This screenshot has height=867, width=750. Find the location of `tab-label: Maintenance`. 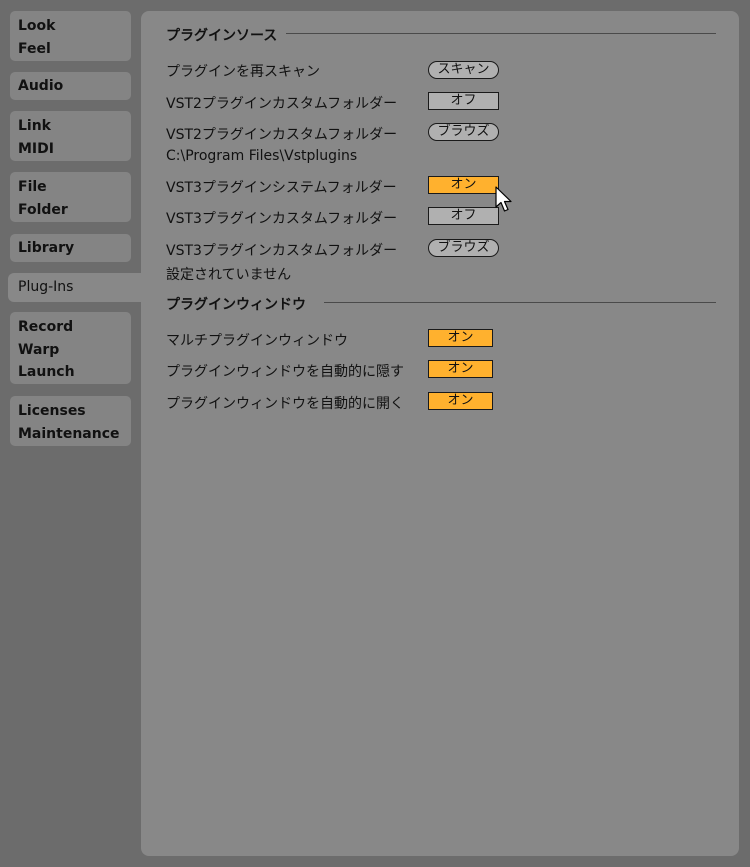

tab-label: Maintenance is located at coordinates (69, 433).